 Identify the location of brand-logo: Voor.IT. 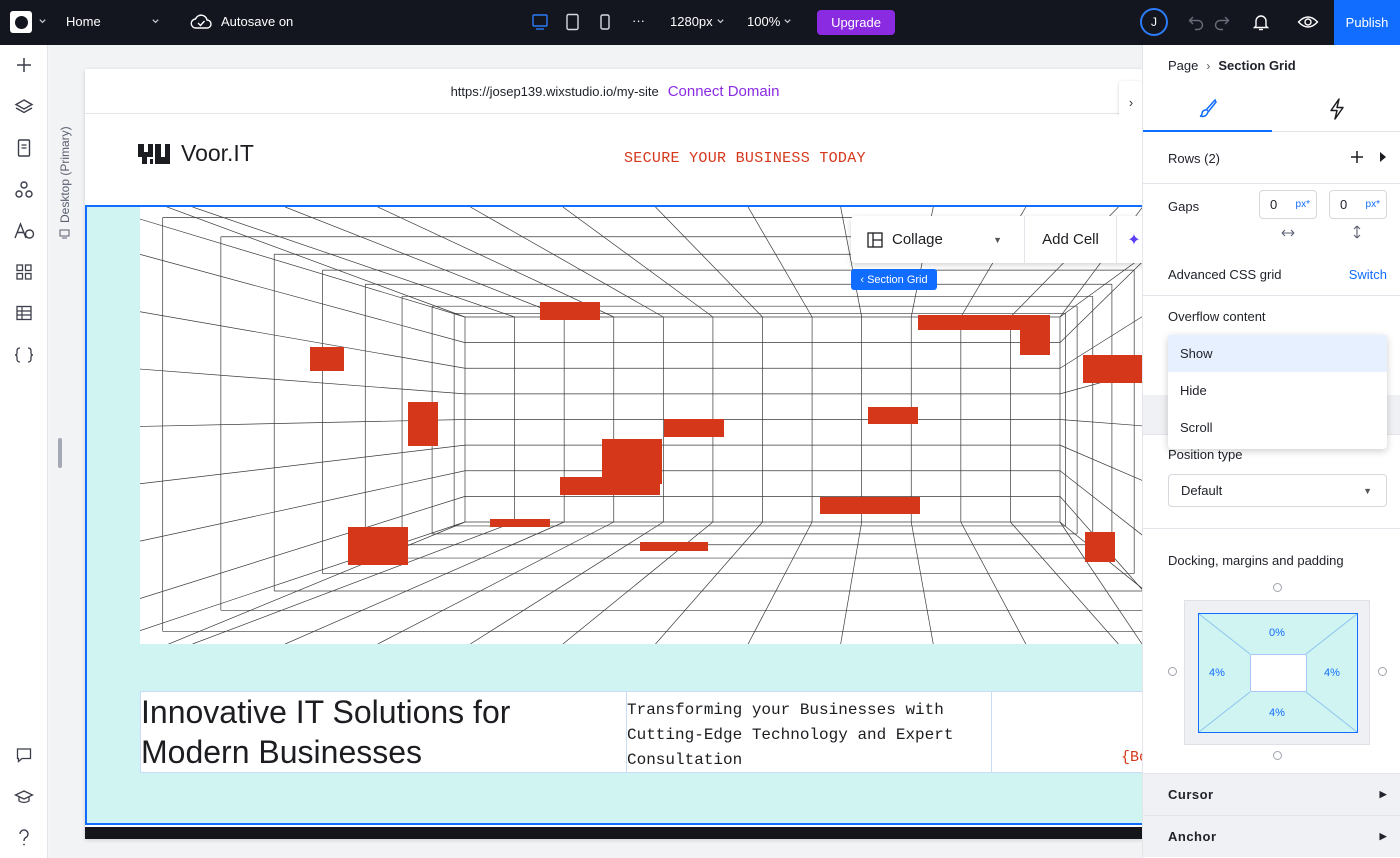
(195, 153).